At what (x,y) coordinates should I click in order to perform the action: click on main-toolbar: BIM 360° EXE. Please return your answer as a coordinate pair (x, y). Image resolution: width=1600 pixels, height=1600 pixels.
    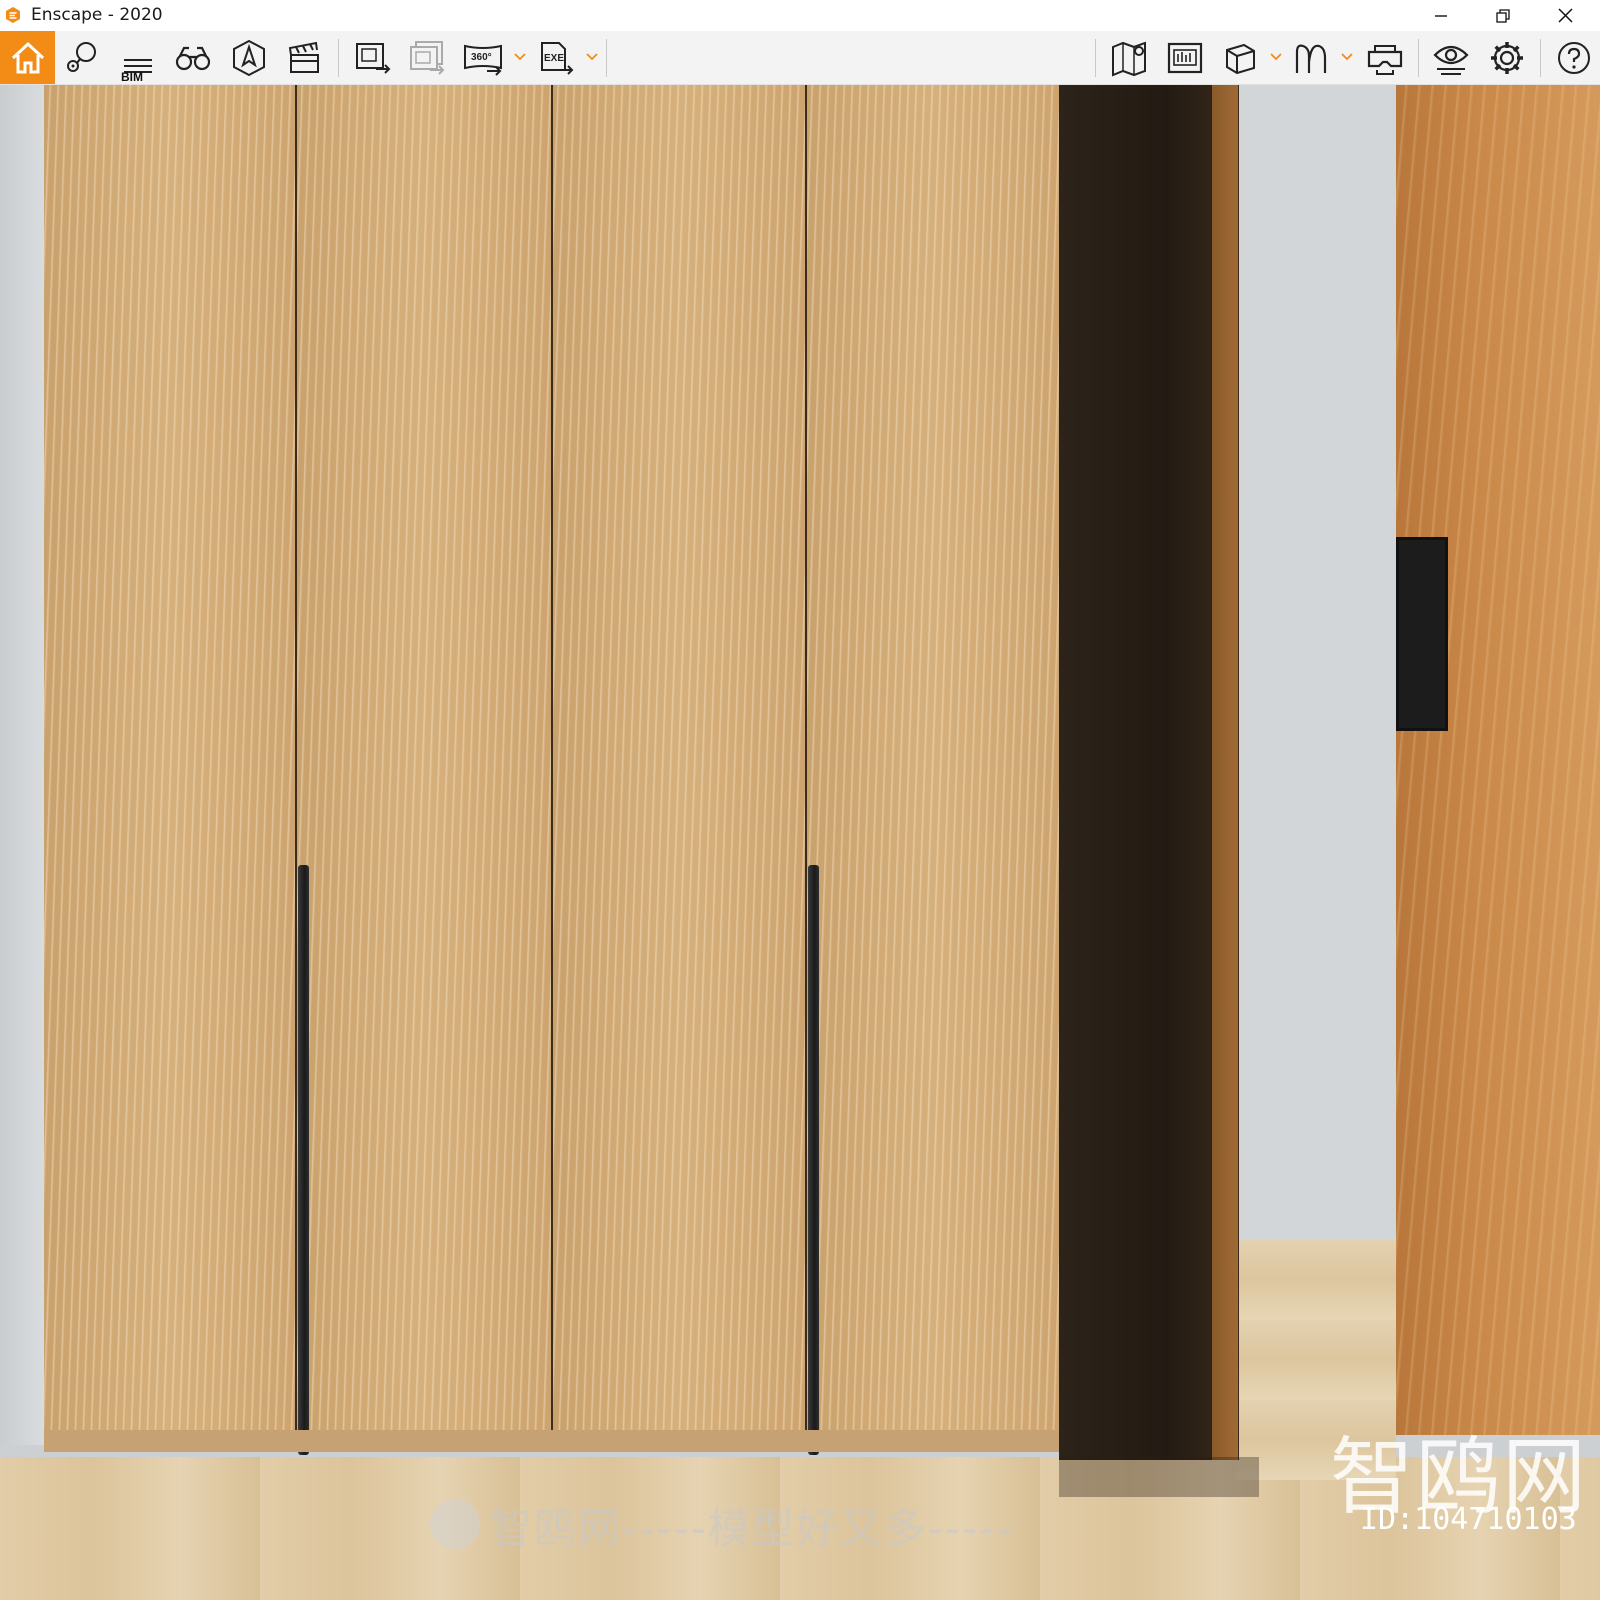
    Looking at the image, I should click on (800, 70).